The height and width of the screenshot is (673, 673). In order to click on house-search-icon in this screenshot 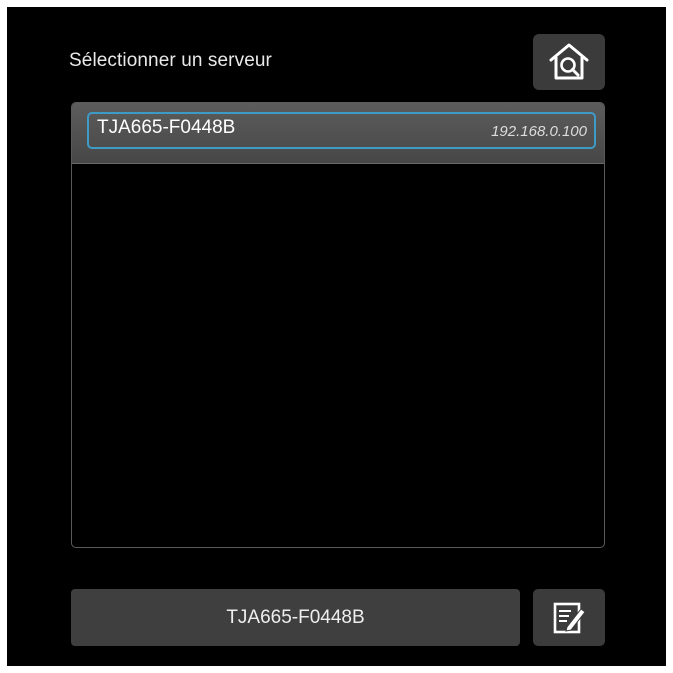, I will do `click(569, 61)`.